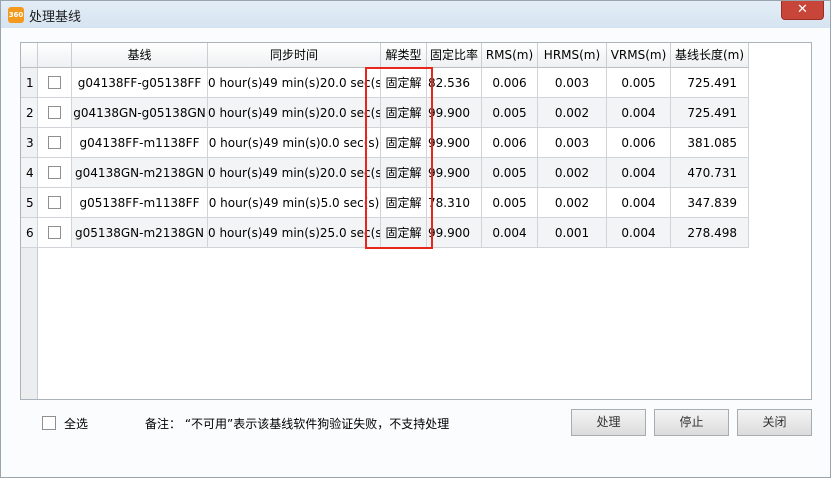 Image resolution: width=831 pixels, height=478 pixels. I want to click on window-title: 处理基线, so click(55, 17).